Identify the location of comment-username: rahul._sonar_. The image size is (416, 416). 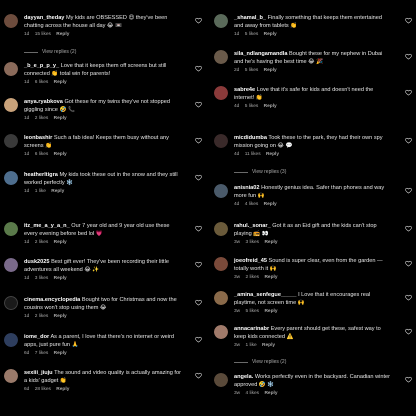
(252, 226).